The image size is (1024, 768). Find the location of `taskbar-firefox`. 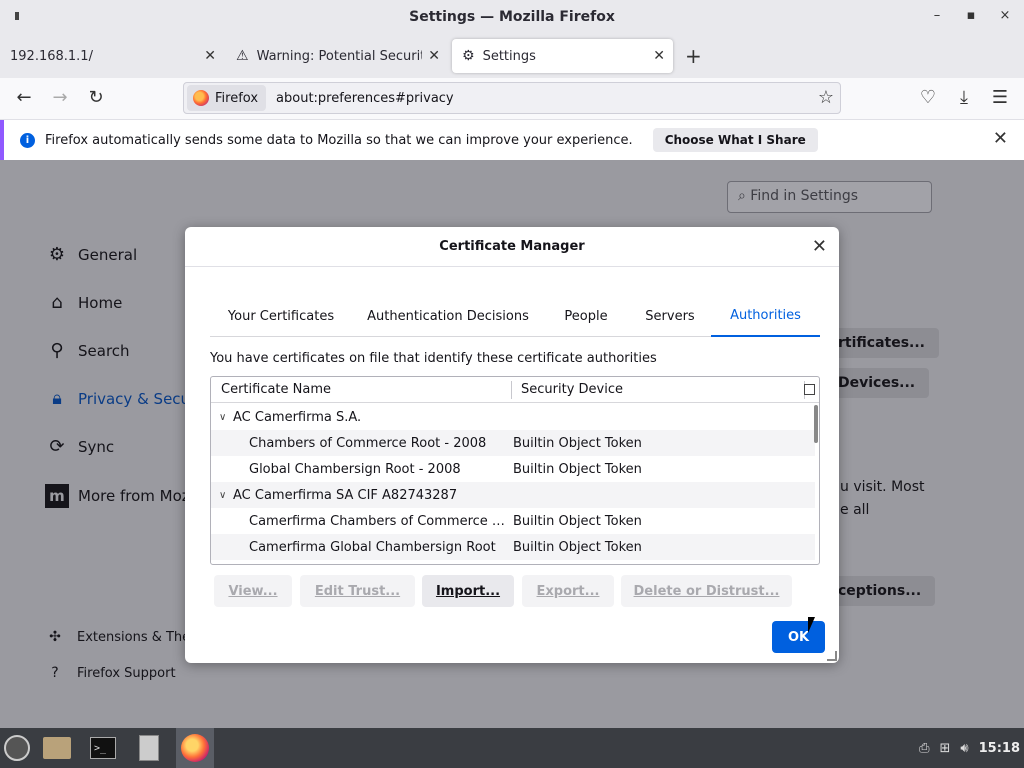

taskbar-firefox is located at coordinates (195, 748).